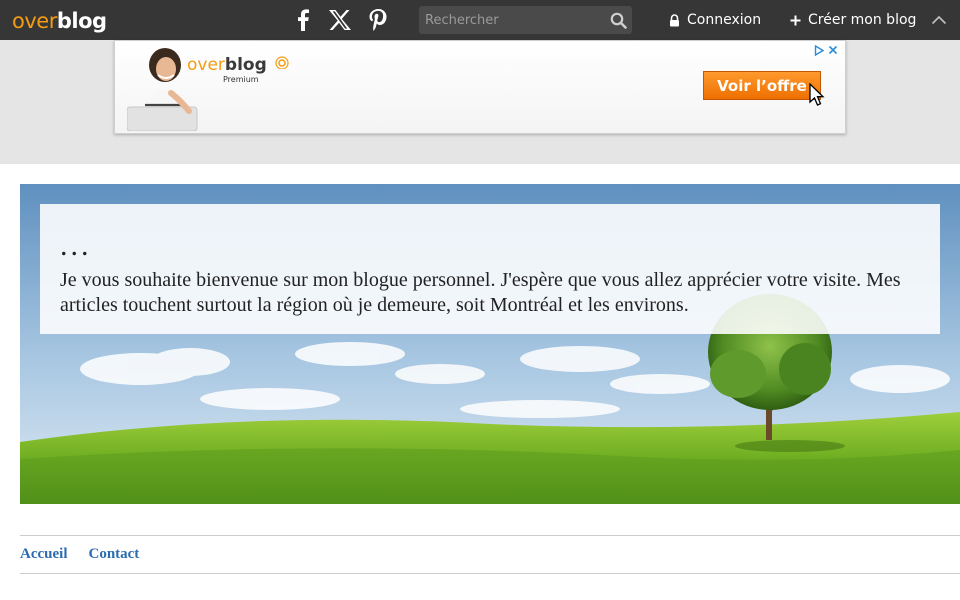 This screenshot has width=960, height=600. What do you see at coordinates (511, 20) in the screenshot?
I see `search-input` at bounding box center [511, 20].